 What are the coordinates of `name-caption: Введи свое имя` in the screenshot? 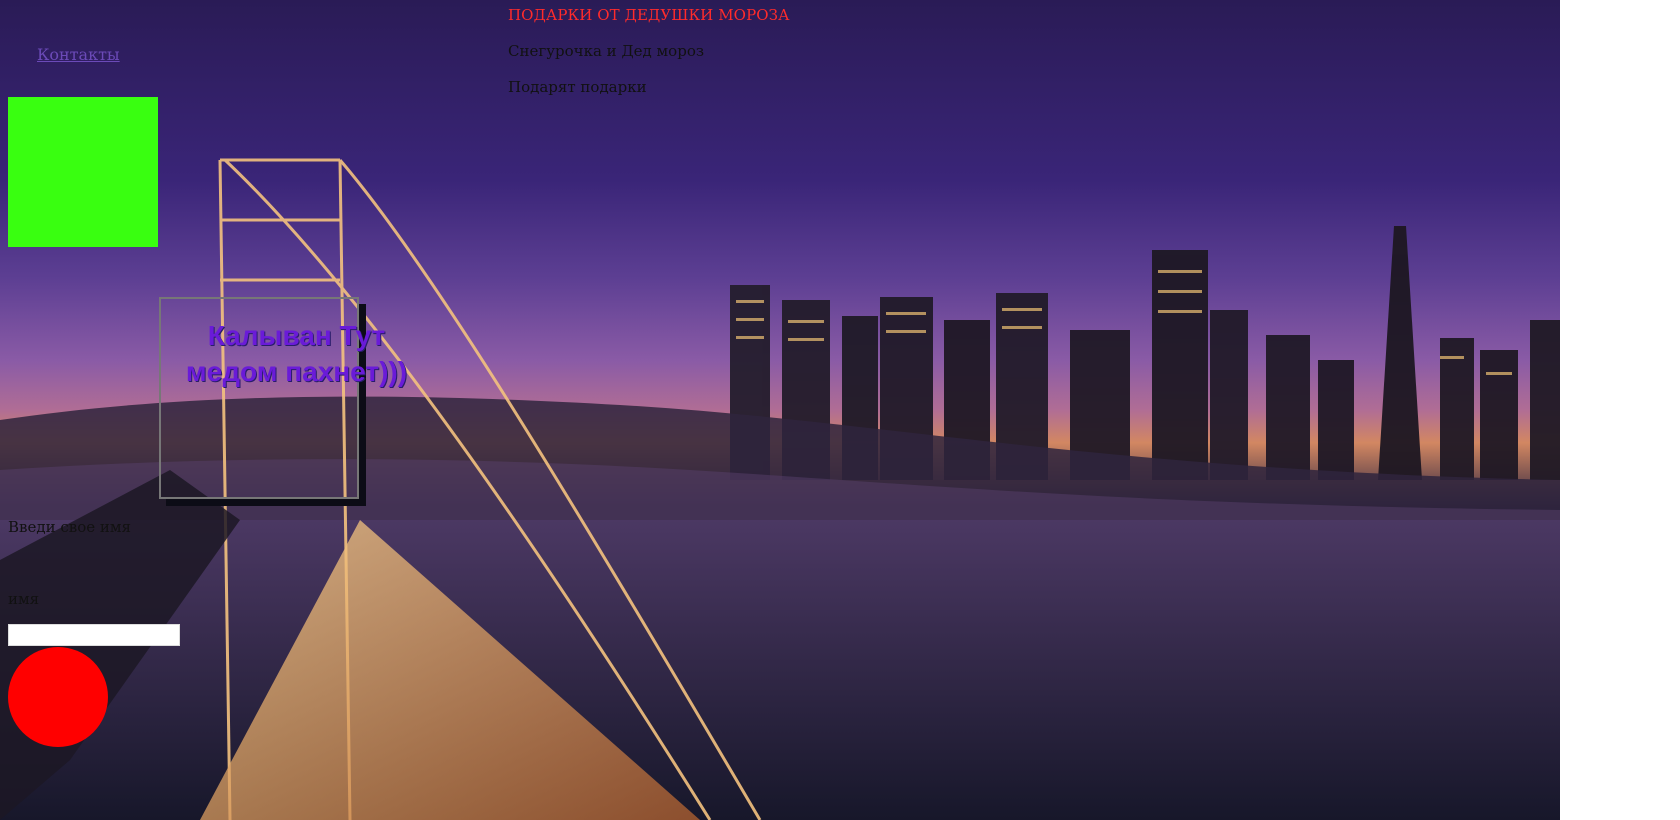 It's located at (69, 527).